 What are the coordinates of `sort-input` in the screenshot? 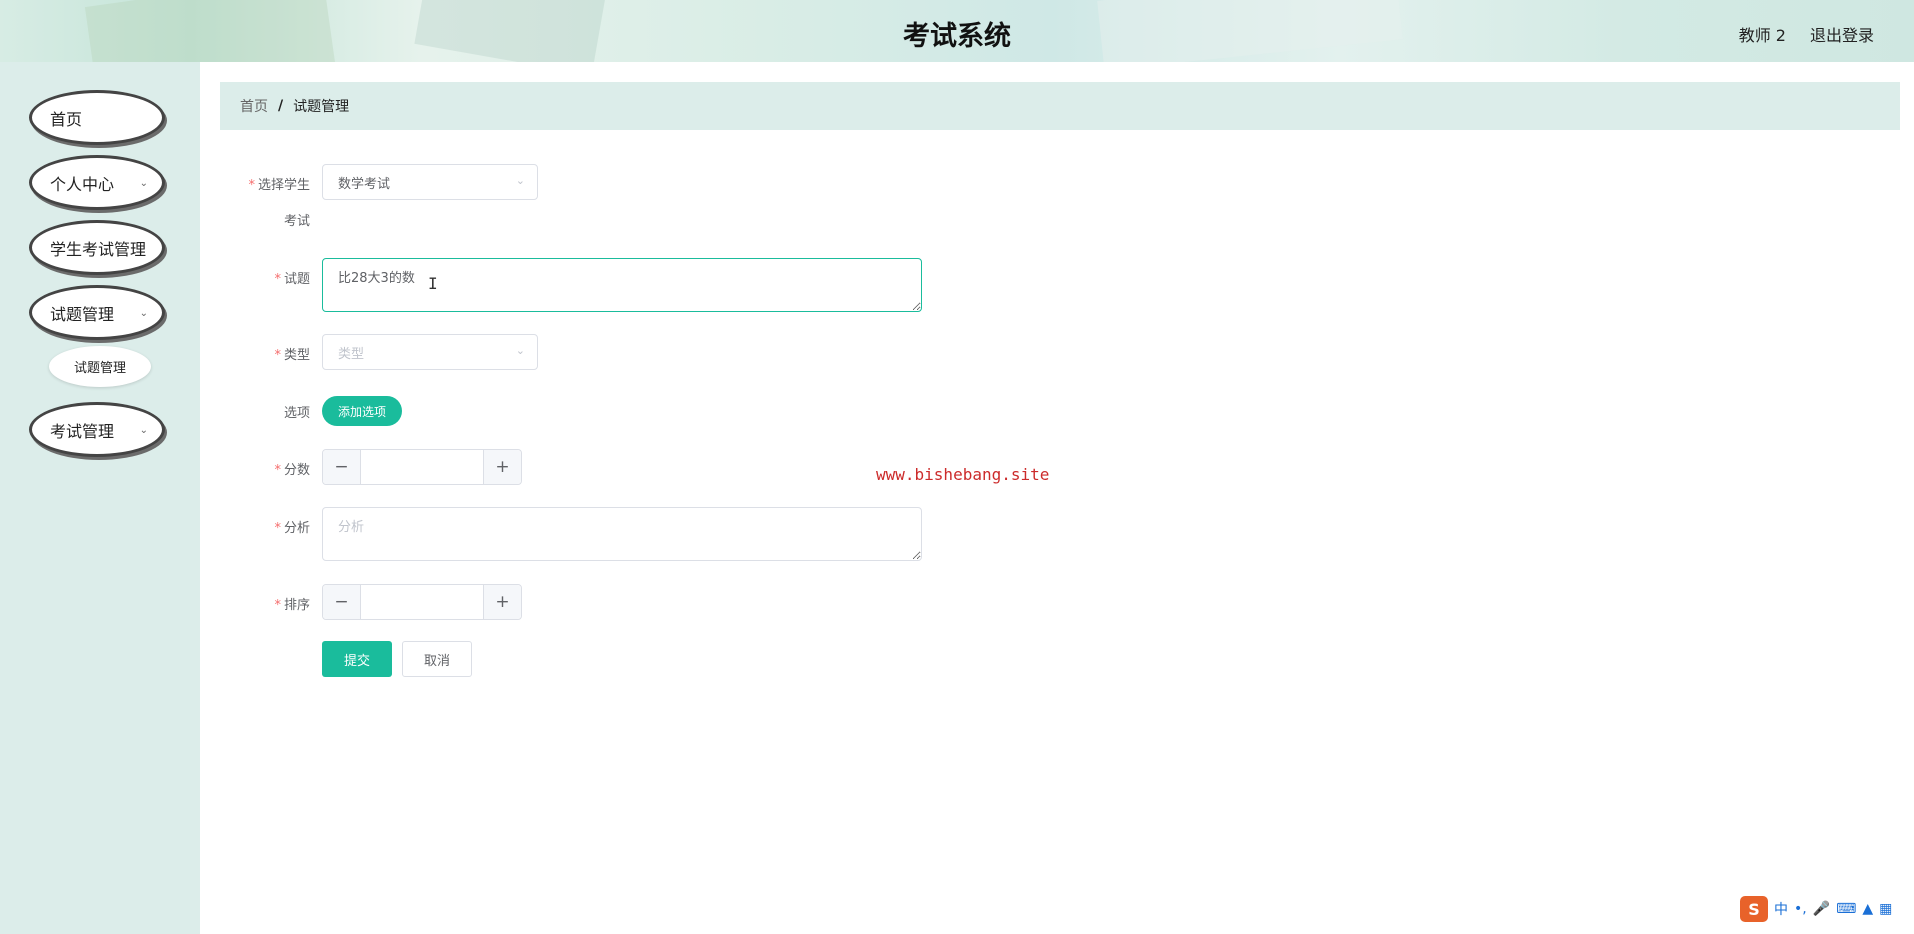 It's located at (422, 602).